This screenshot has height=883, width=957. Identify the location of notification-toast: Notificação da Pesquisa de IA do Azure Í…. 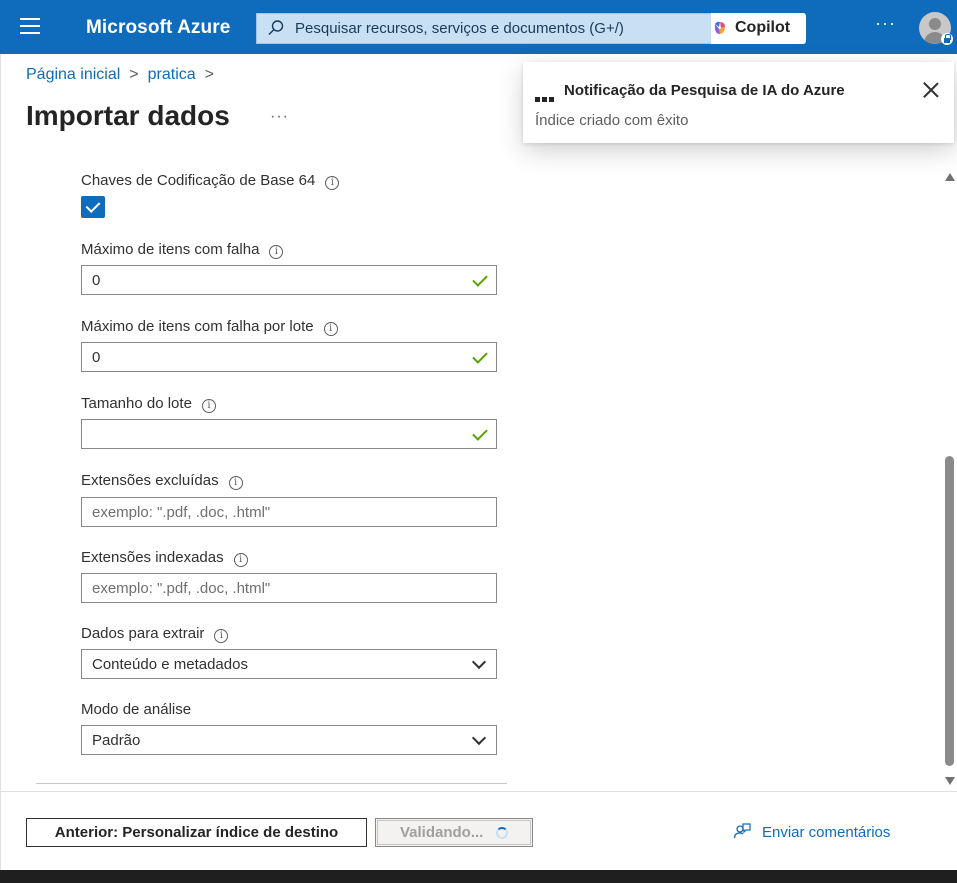
(738, 102).